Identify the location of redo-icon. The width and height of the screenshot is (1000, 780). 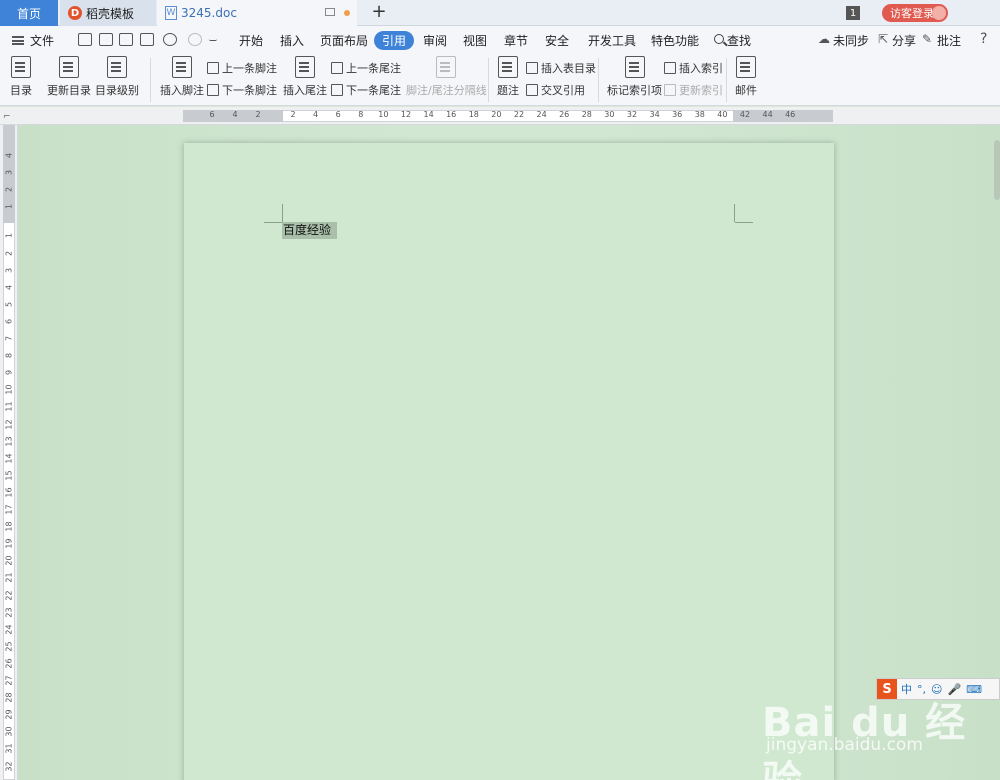
(195, 39).